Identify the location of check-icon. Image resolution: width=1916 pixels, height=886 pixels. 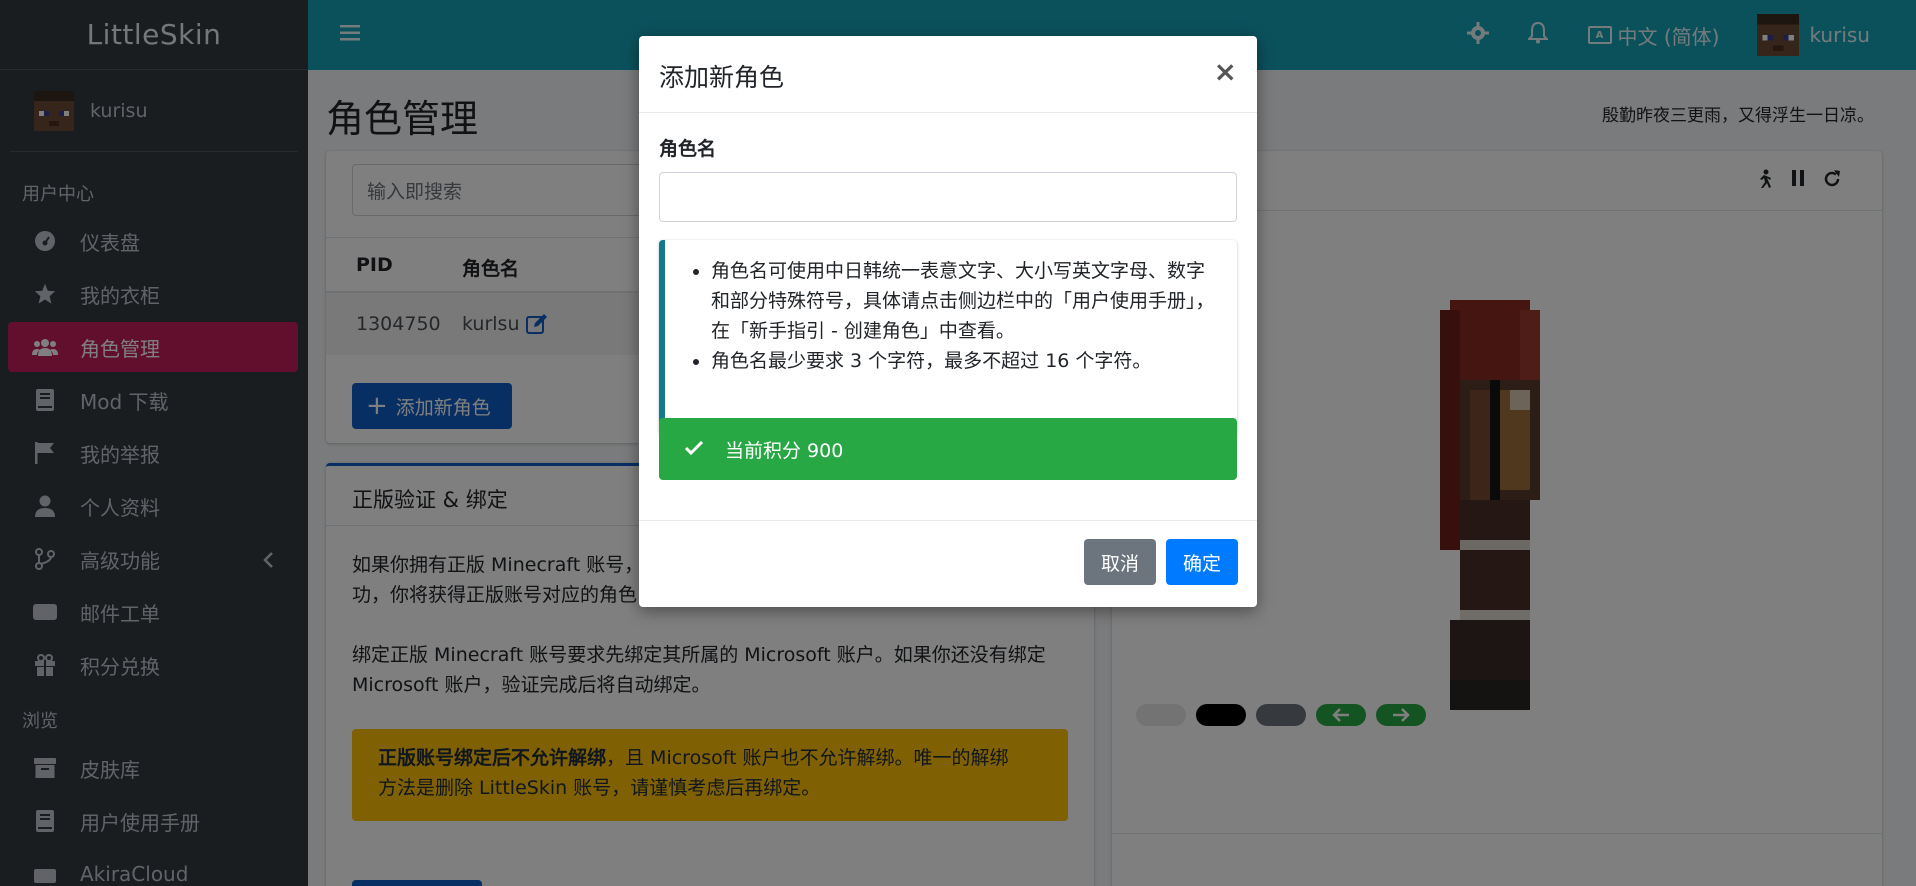
(694, 449).